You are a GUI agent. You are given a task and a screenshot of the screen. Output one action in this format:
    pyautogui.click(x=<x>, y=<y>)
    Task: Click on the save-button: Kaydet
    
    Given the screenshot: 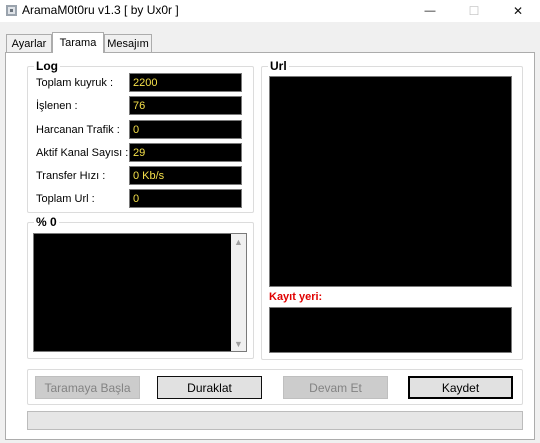 What is the action you would take?
    pyautogui.click(x=460, y=387)
    